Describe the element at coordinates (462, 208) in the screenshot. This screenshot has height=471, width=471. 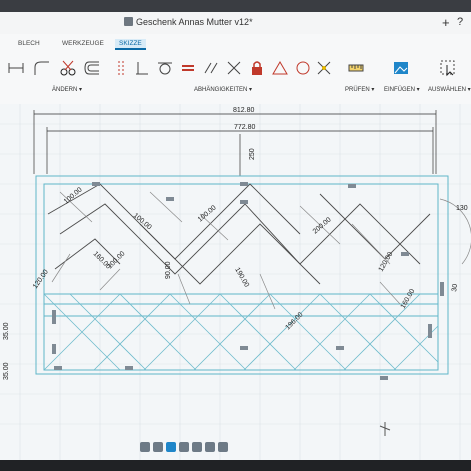
I see `dim-130: 130` at that location.